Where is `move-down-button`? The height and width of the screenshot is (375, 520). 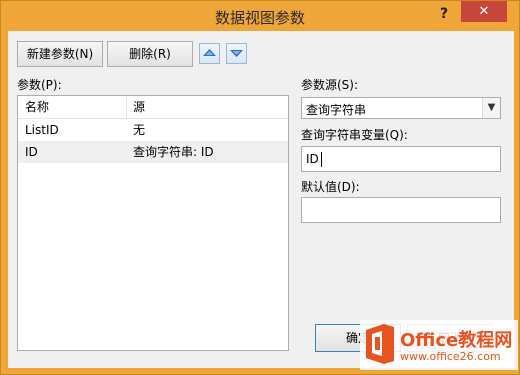 move-down-button is located at coordinates (236, 53).